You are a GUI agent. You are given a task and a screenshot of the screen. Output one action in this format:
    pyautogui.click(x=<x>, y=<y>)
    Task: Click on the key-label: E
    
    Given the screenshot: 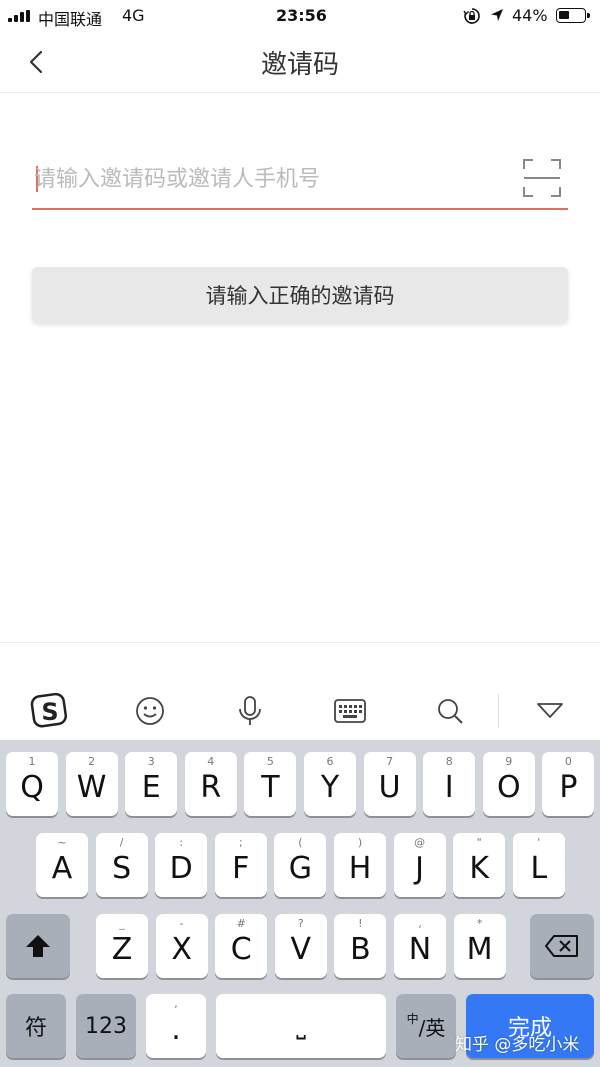 What is the action you would take?
    pyautogui.click(x=151, y=787)
    